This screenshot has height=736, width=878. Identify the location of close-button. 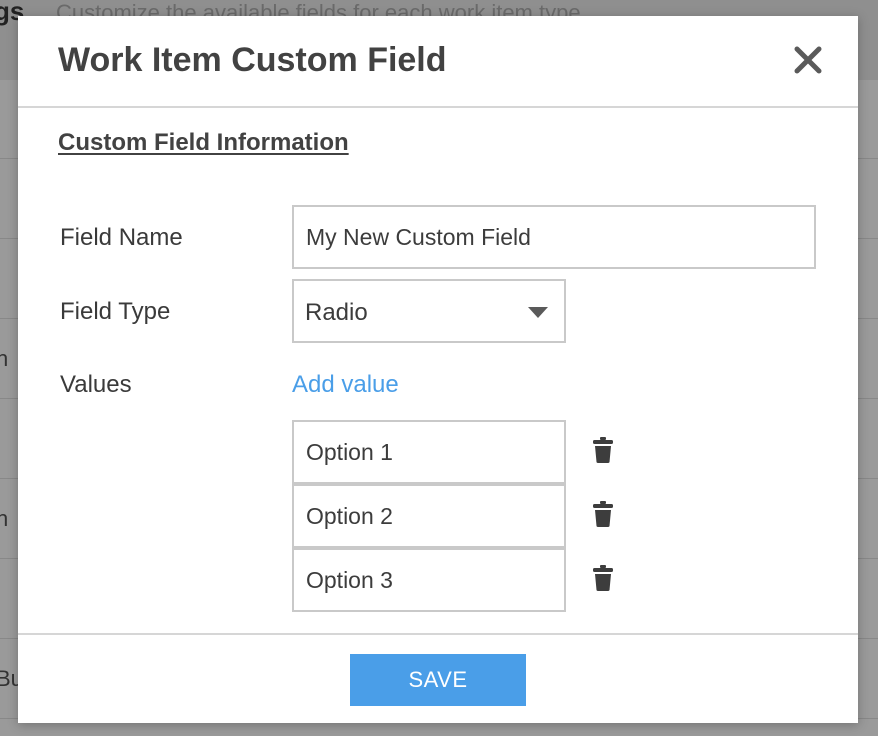
(808, 60).